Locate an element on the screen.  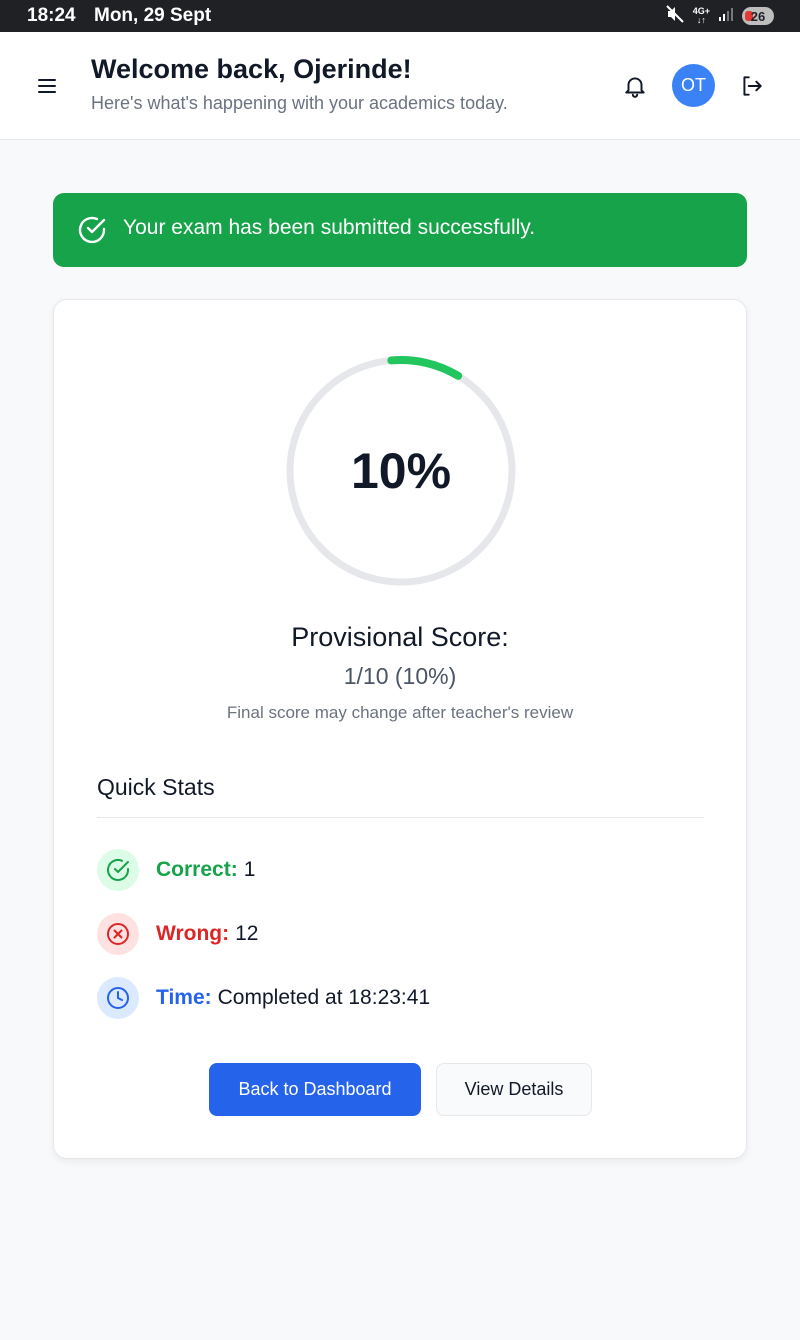
menu-icon is located at coordinates (47, 86).